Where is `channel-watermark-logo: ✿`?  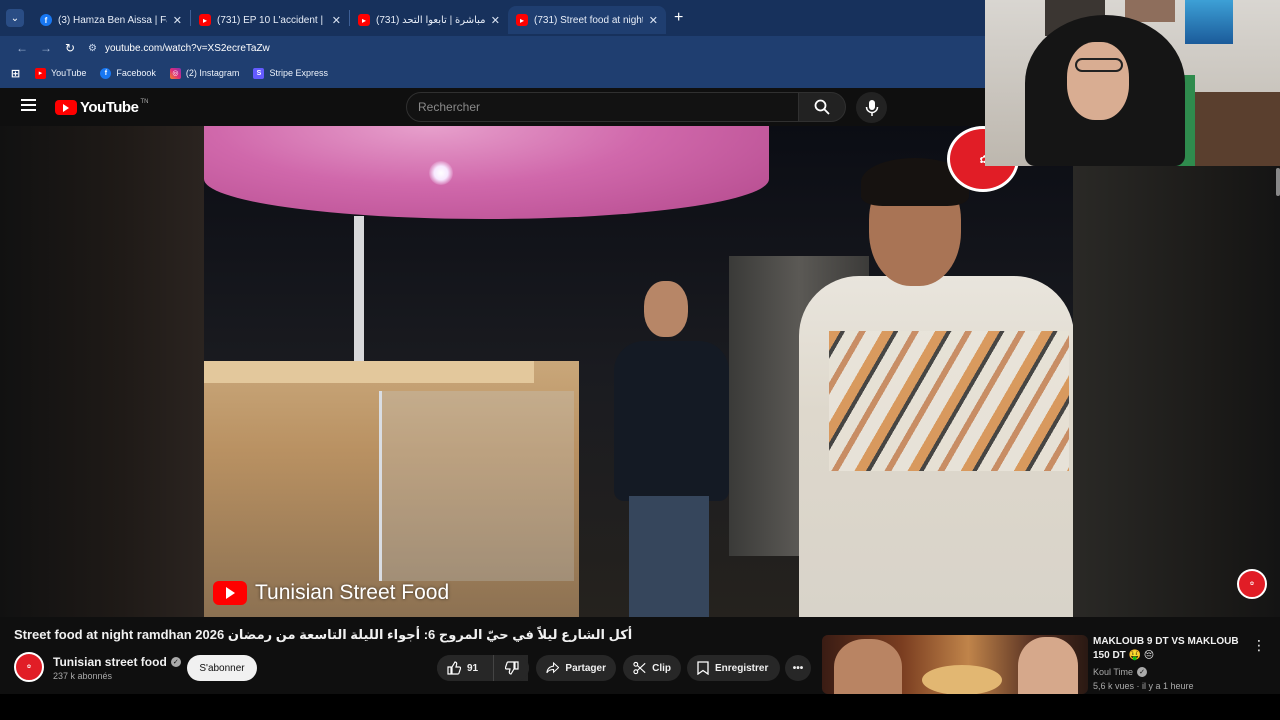 channel-watermark-logo: ✿ is located at coordinates (1252, 584).